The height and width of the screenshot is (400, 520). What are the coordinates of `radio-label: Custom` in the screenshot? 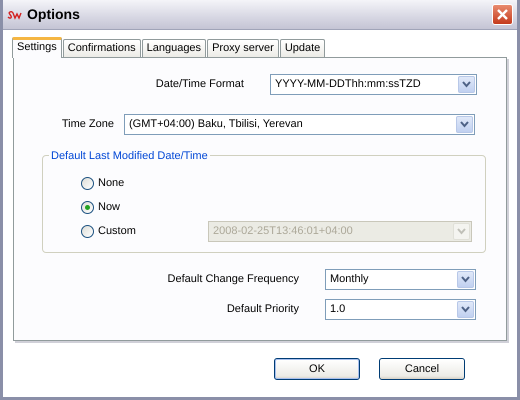 It's located at (117, 231).